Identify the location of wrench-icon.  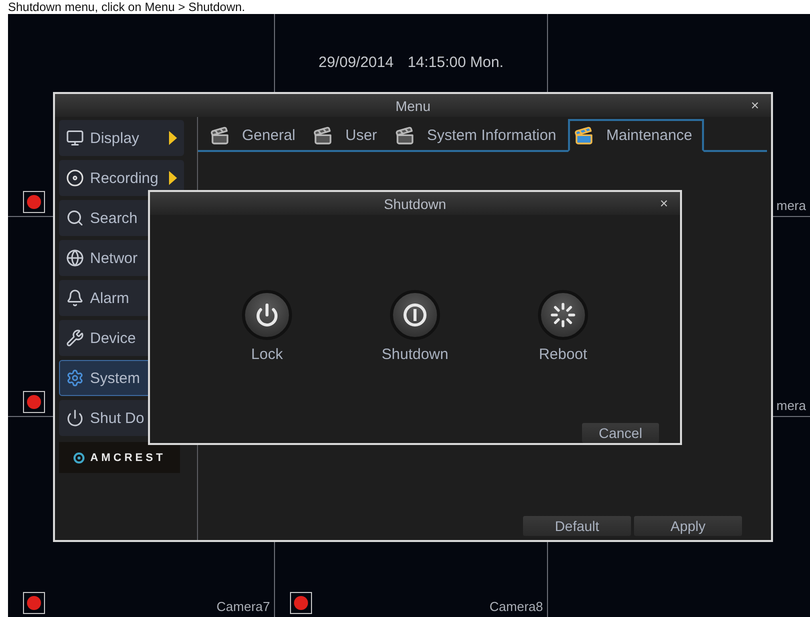
(75, 338).